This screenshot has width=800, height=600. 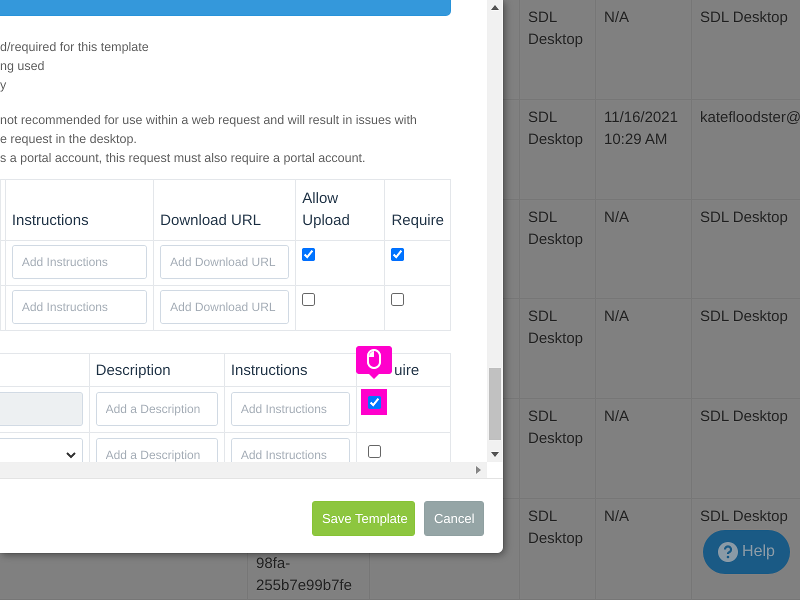 What do you see at coordinates (304, 575) in the screenshot?
I see `table-cell-text: 98fa-255b7e99b7fe` at bounding box center [304, 575].